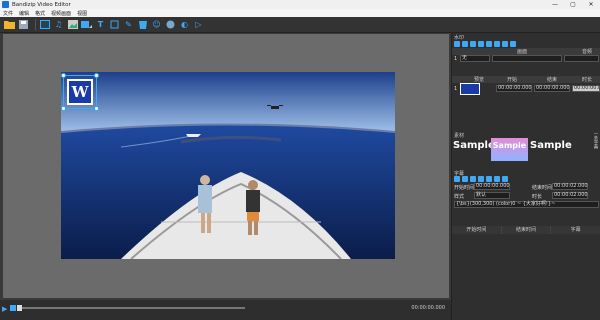 The width and height of the screenshot is (600, 320). I want to click on end-time-label: 结束时间, so click(542, 188).